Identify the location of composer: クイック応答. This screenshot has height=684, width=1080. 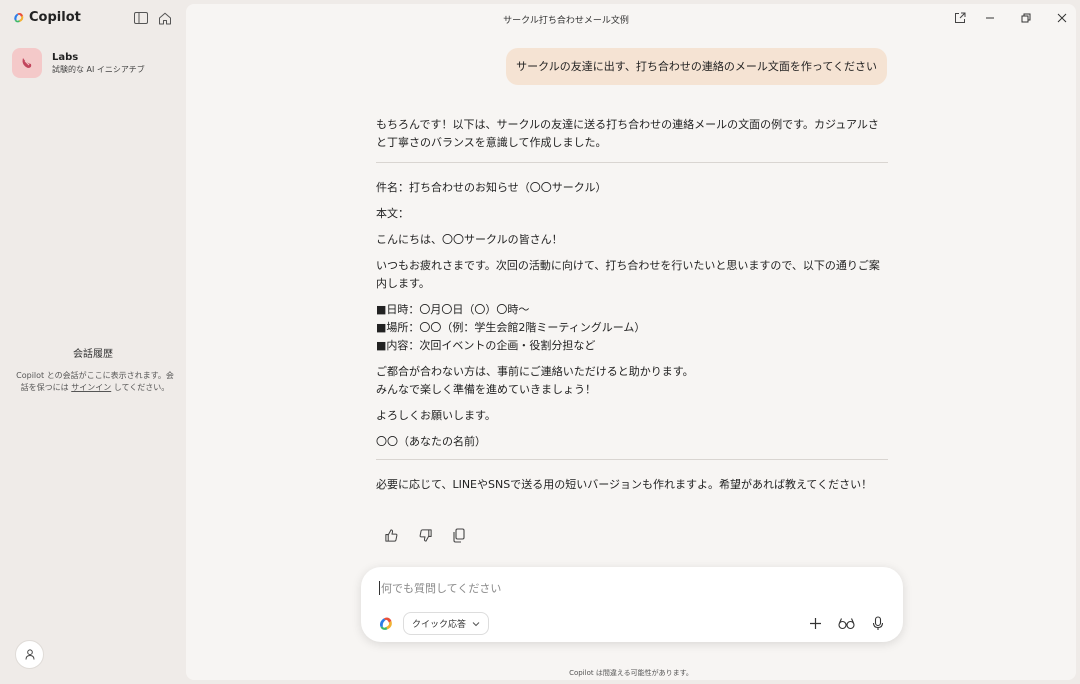
(632, 604).